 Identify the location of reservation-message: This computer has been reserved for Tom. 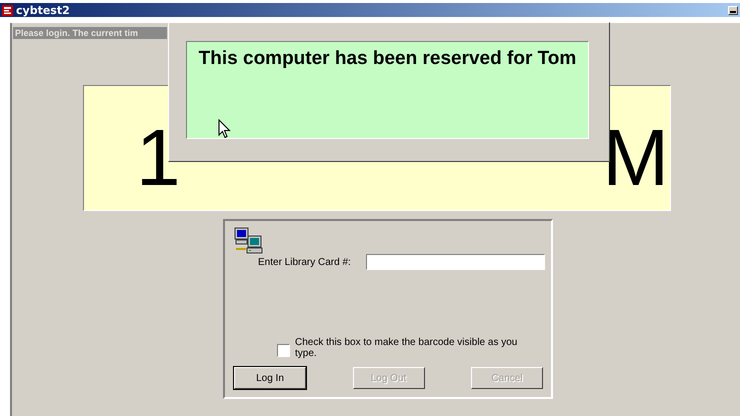
(387, 90).